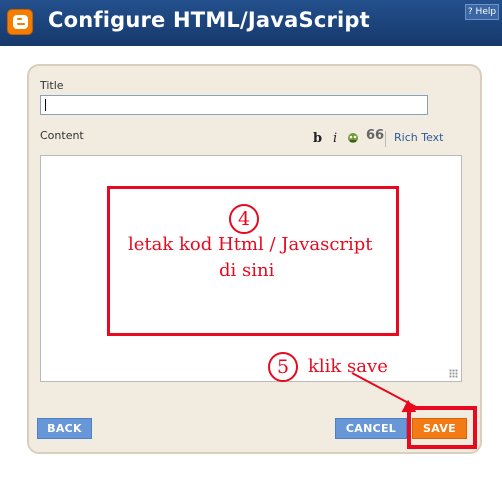 This screenshot has height=487, width=502. I want to click on italic-button: i, so click(335, 138).